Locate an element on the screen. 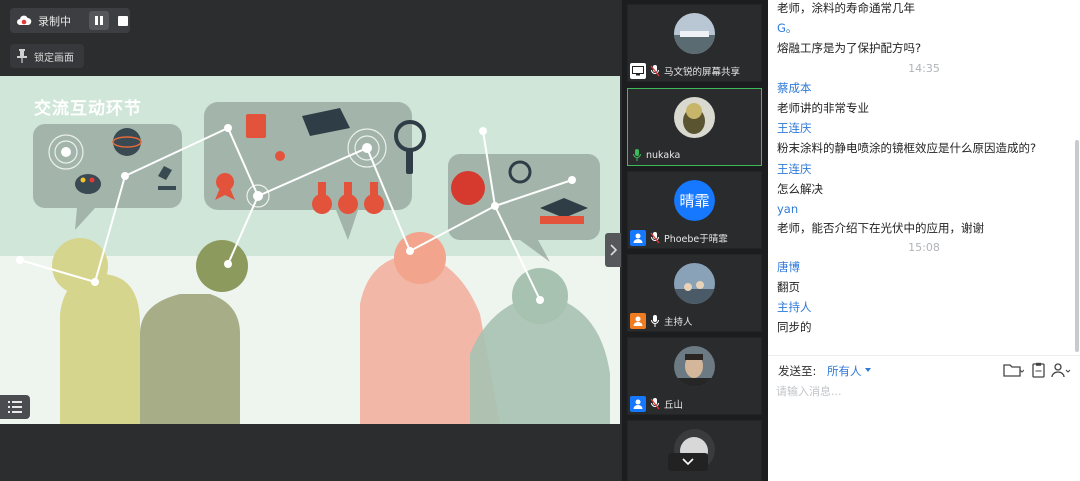 This screenshot has height=481, width=1080. chat-sender-name: 主持人 is located at coordinates (794, 307).